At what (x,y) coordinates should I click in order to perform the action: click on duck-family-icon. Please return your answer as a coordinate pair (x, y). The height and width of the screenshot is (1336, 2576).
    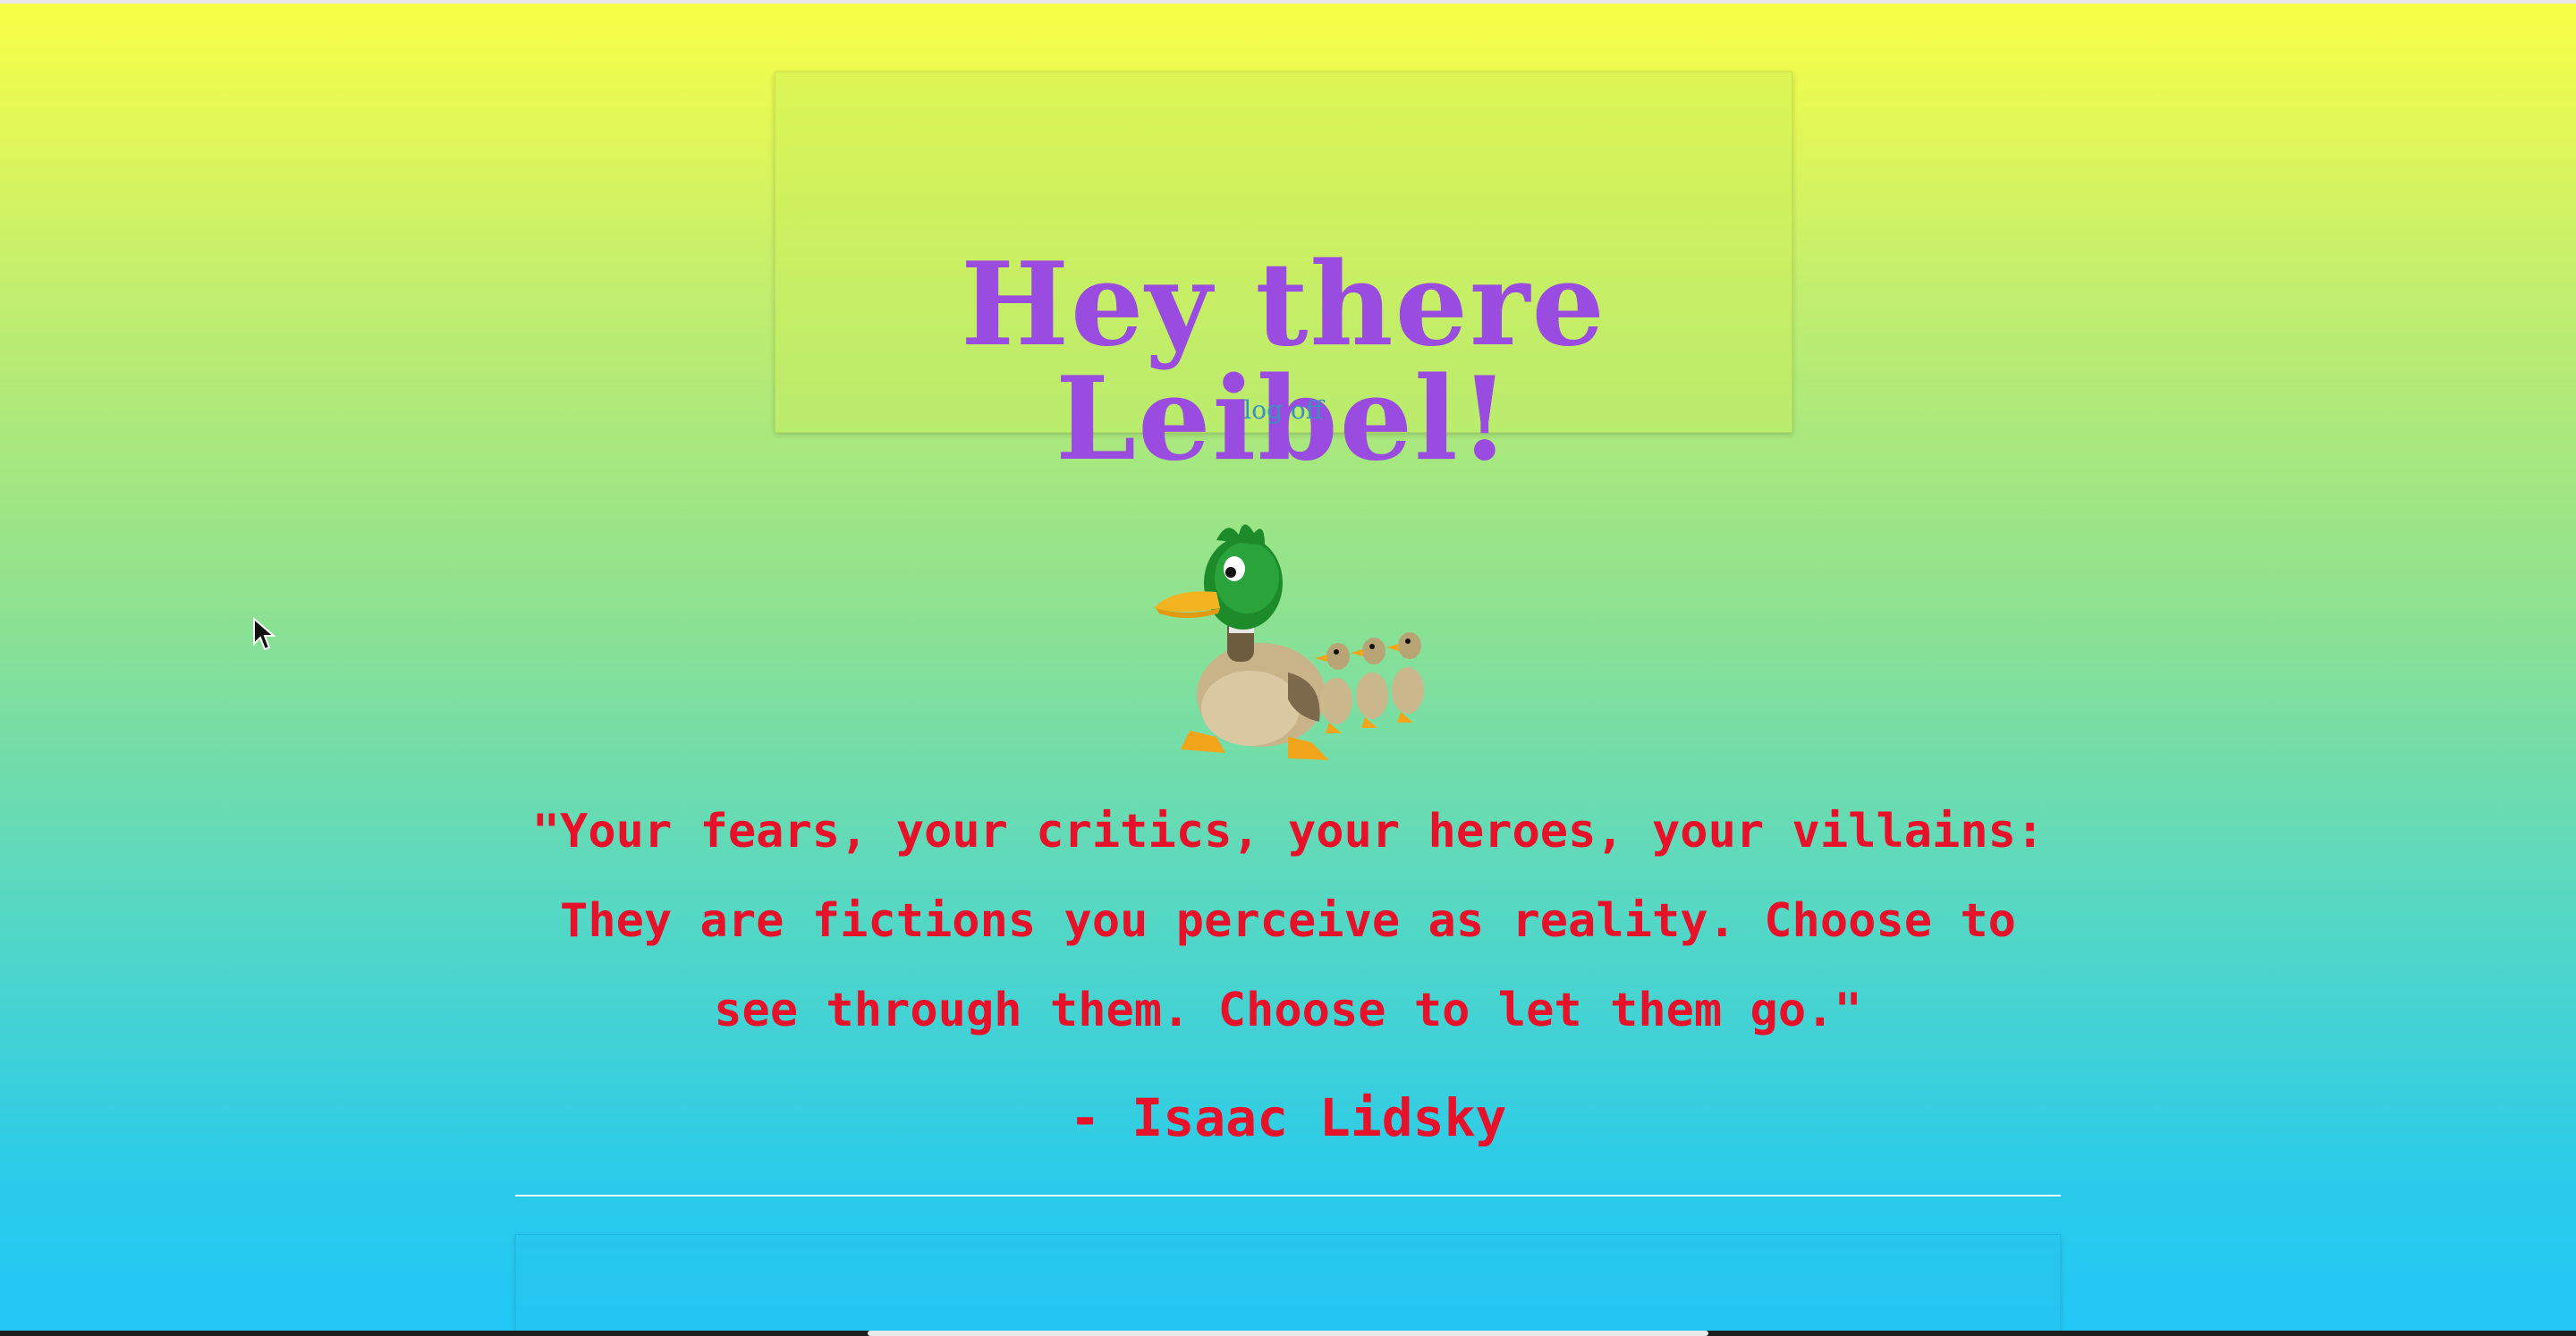
    Looking at the image, I should click on (1289, 642).